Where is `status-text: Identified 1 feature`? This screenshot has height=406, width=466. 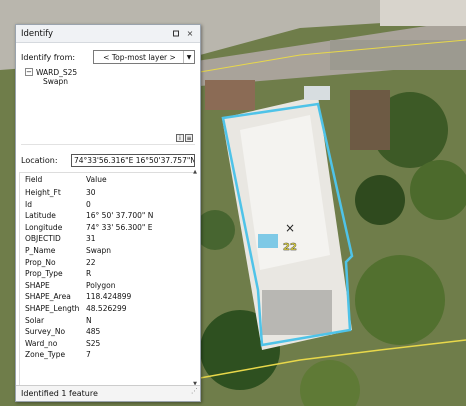 status-text: Identified 1 feature is located at coordinates (59, 393).